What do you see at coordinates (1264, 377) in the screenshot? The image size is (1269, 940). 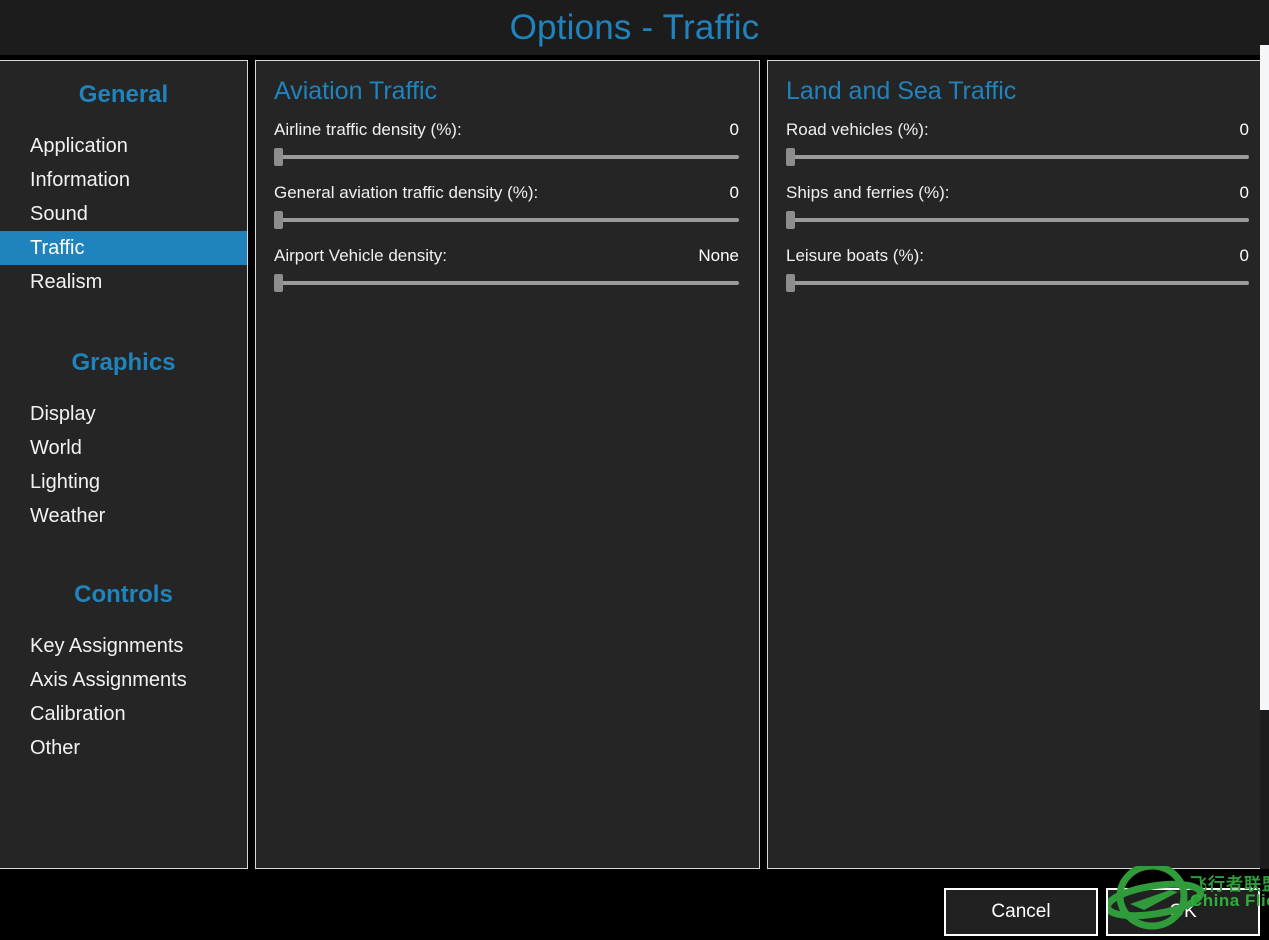 I see `vertical-scrollbar-thumb` at bounding box center [1264, 377].